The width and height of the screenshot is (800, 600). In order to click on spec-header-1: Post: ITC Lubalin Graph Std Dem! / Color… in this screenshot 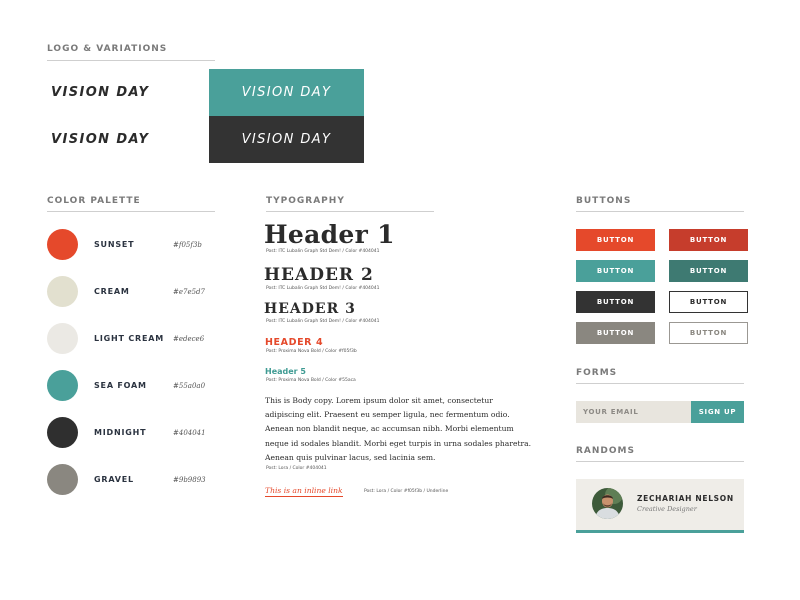, I will do `click(323, 251)`.